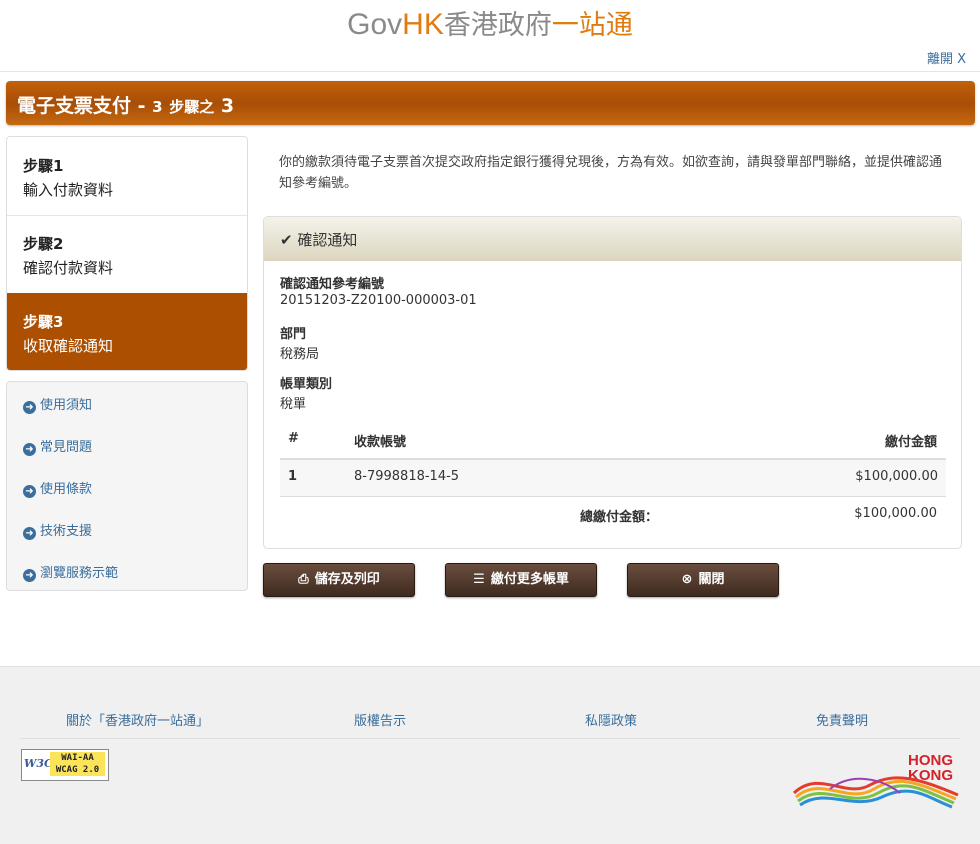  I want to click on link-label: 常見問題, so click(66, 447).